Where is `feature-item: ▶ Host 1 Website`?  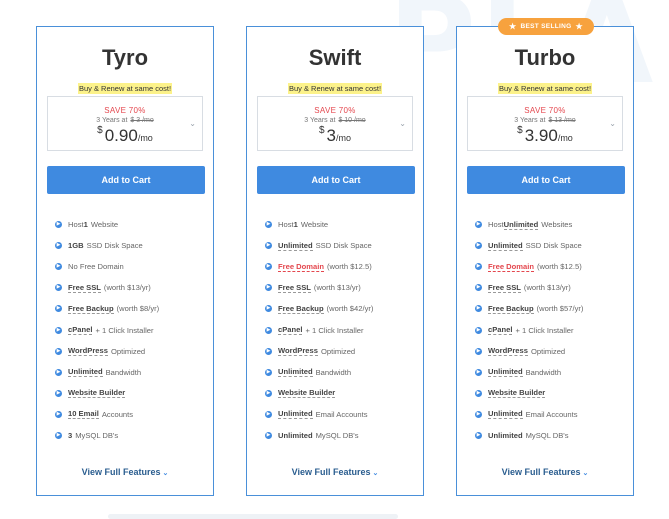 feature-item: ▶ Host 1 Website is located at coordinates (132, 224).